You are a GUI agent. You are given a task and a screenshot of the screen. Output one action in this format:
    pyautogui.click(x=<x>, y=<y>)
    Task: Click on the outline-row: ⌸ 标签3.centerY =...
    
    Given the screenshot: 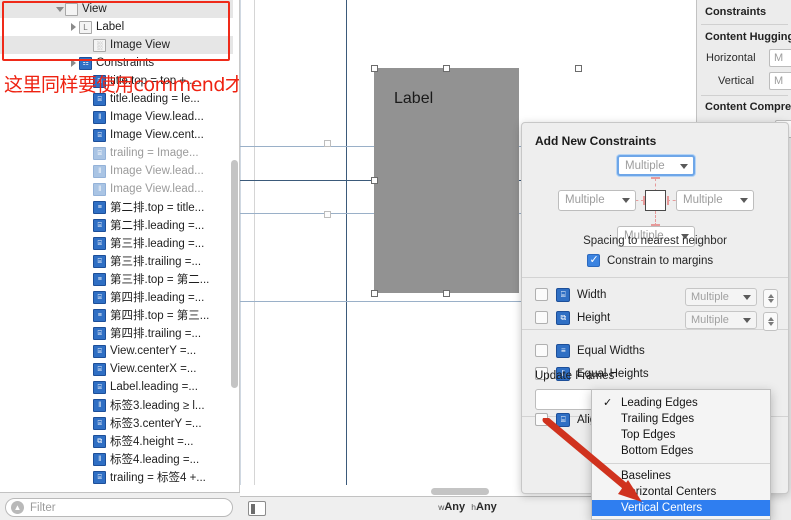 What is the action you would take?
    pyautogui.click(x=116, y=423)
    